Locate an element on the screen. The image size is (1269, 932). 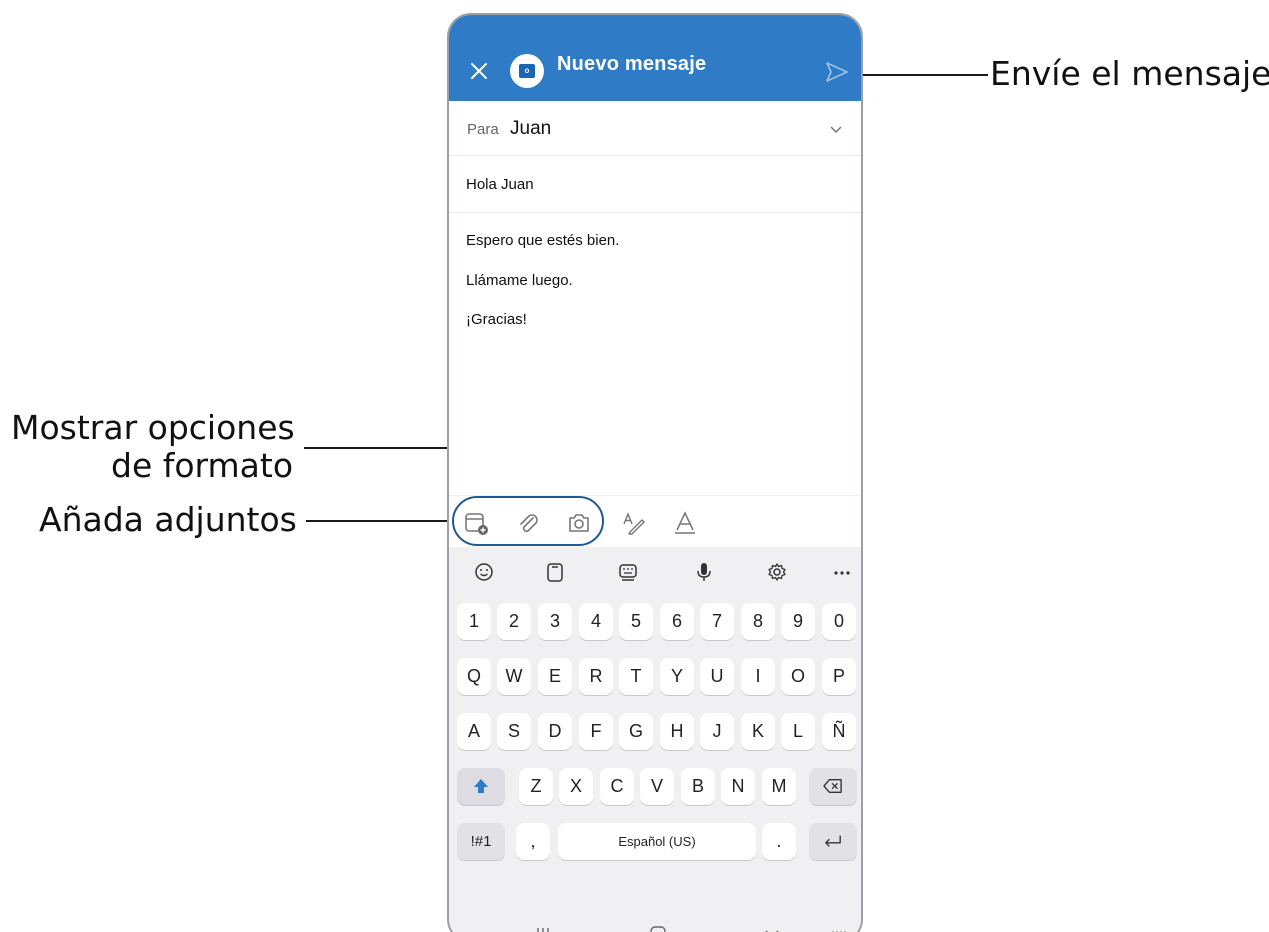
microphone-icon is located at coordinates (704, 572).